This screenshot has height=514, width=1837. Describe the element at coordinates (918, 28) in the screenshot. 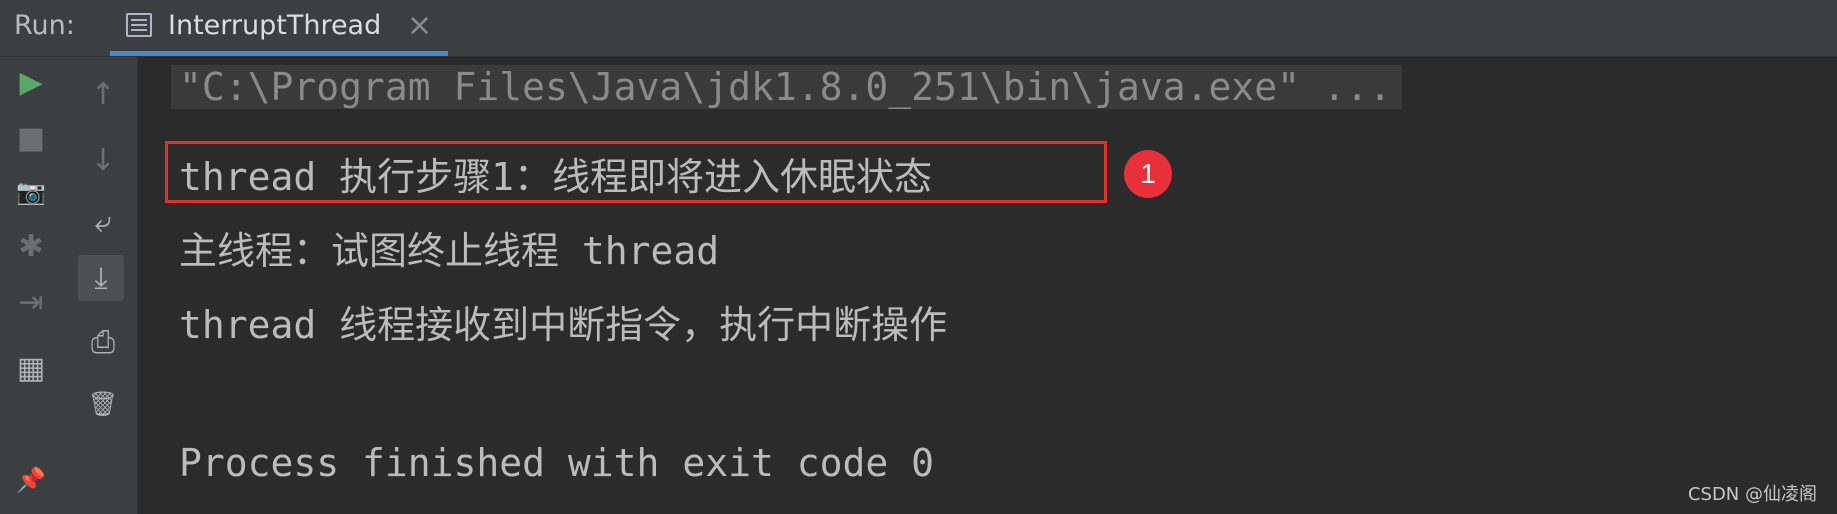

I see `run-tool-window-header: Run: InterruptThread ×` at that location.